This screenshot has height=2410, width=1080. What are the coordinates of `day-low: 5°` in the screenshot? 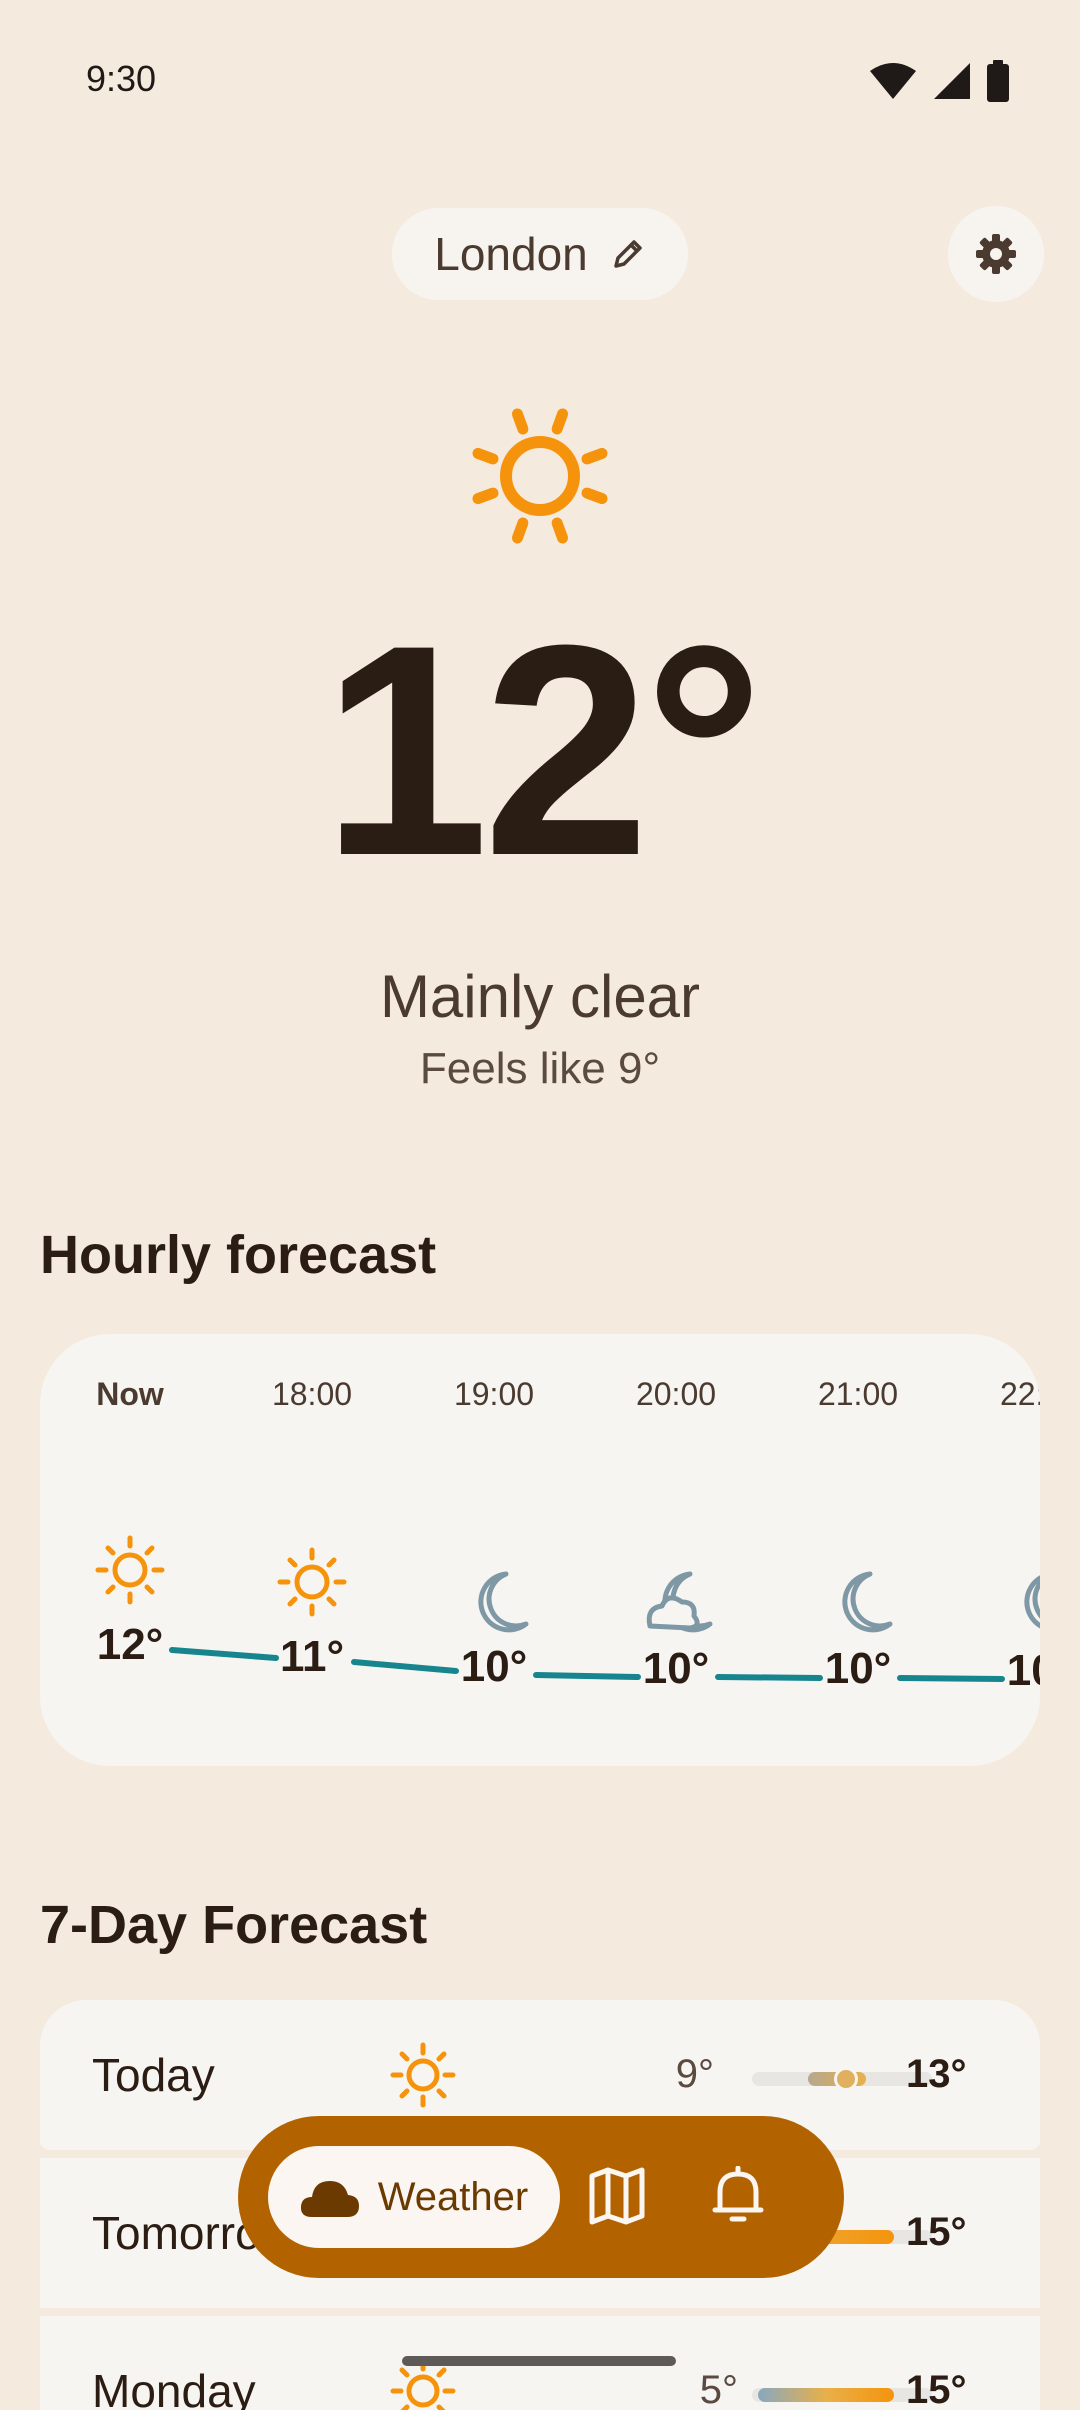 It's located at (718, 2389).